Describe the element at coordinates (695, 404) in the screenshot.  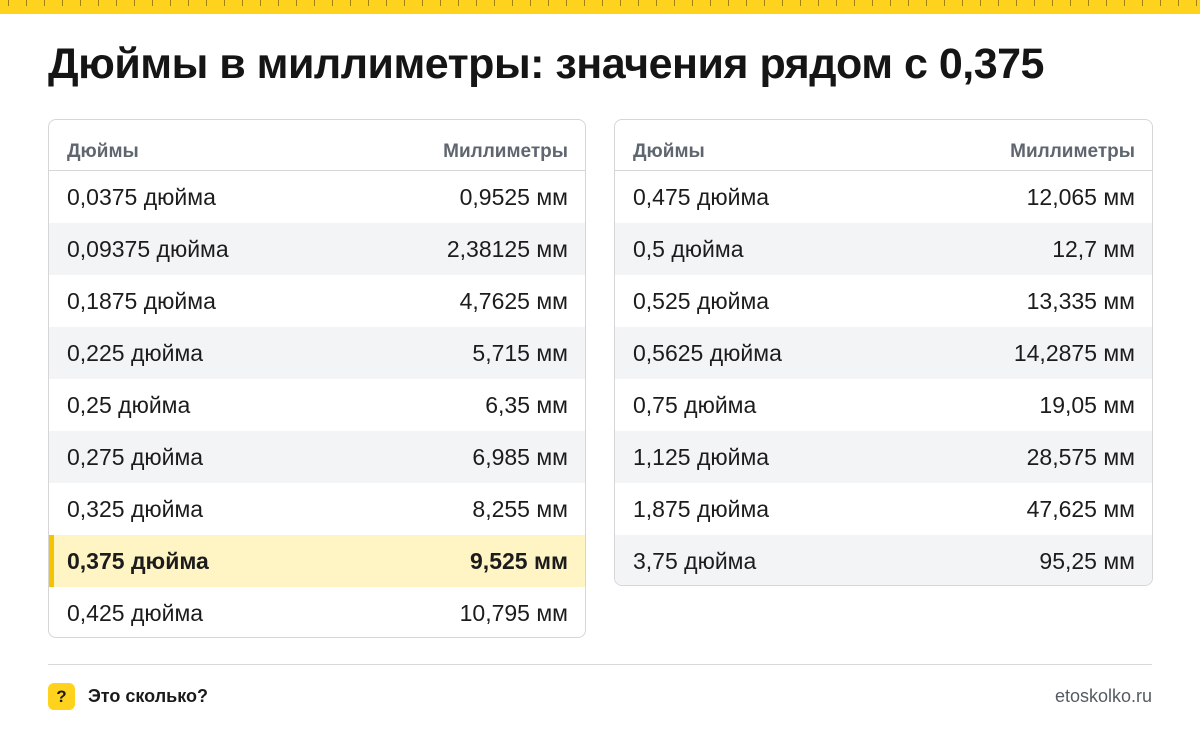
I see `cell-inches: 0,75 дюйма` at that location.